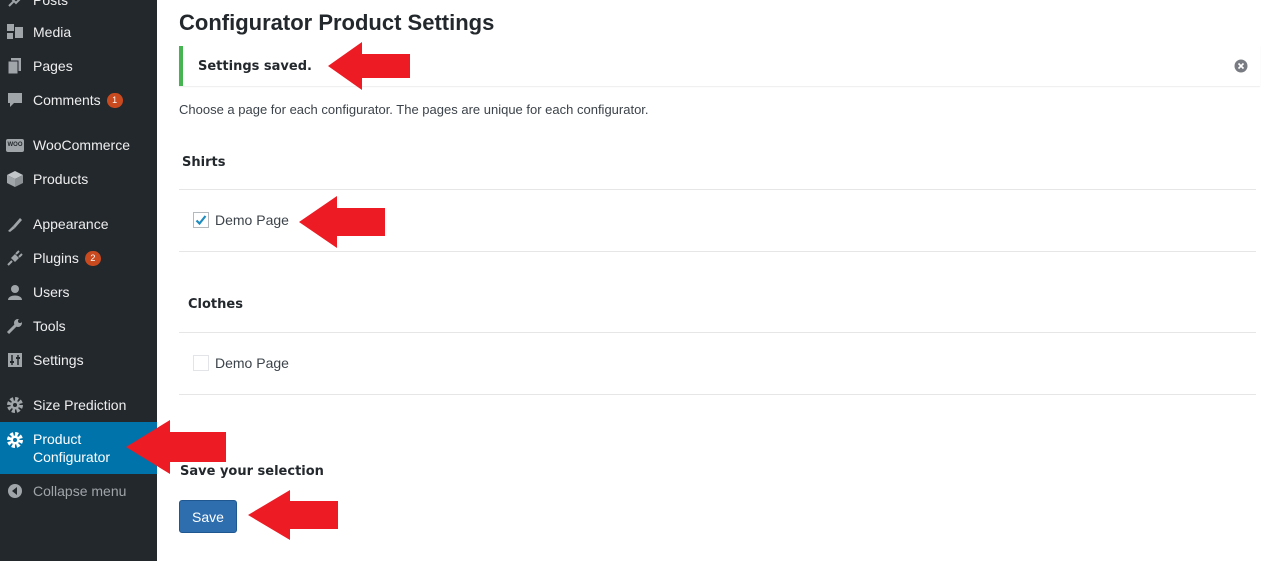  What do you see at coordinates (56, 258) in the screenshot?
I see `sidebar-item-label: Plugins` at bounding box center [56, 258].